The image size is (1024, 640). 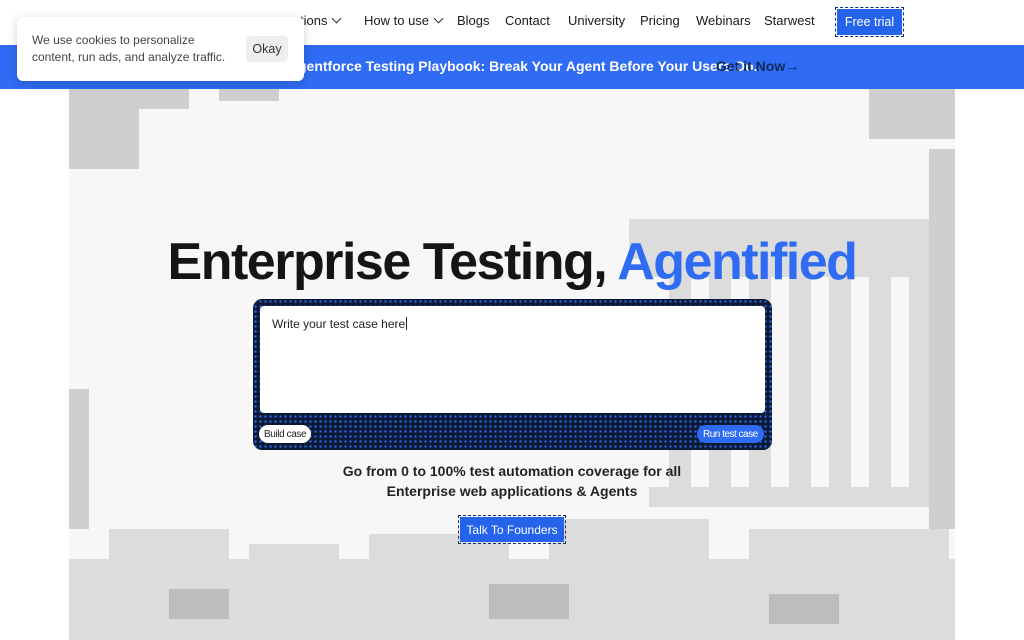 I want to click on nav-label: Pricing, so click(x=660, y=20).